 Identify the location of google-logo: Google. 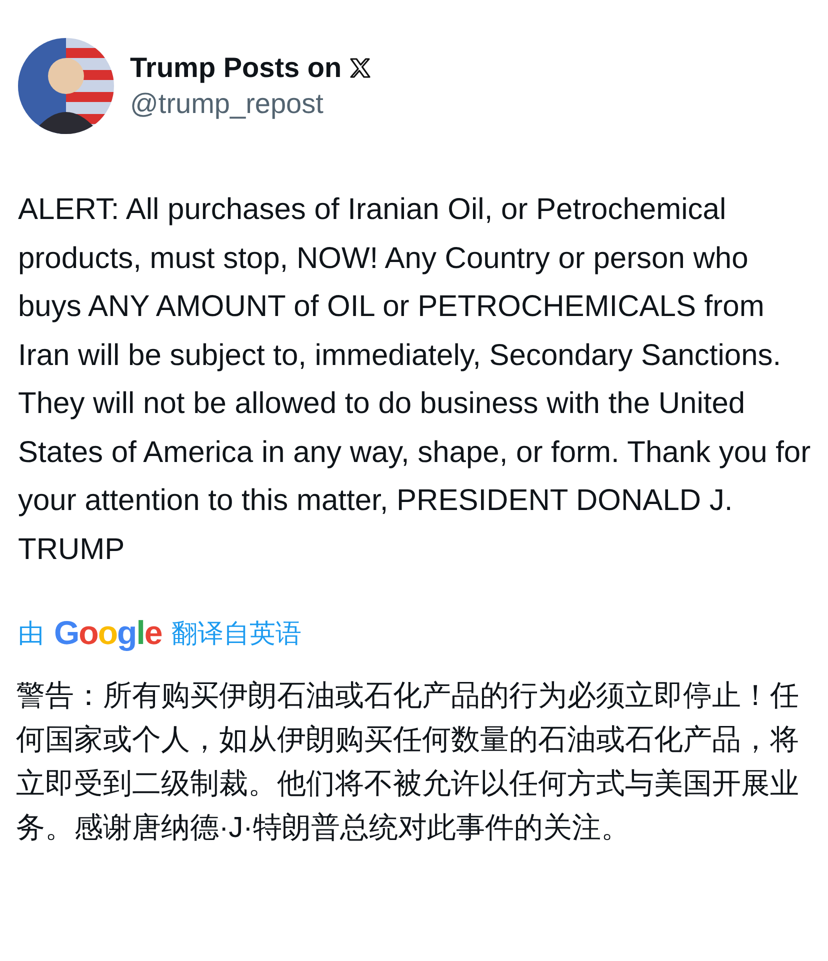
(108, 633).